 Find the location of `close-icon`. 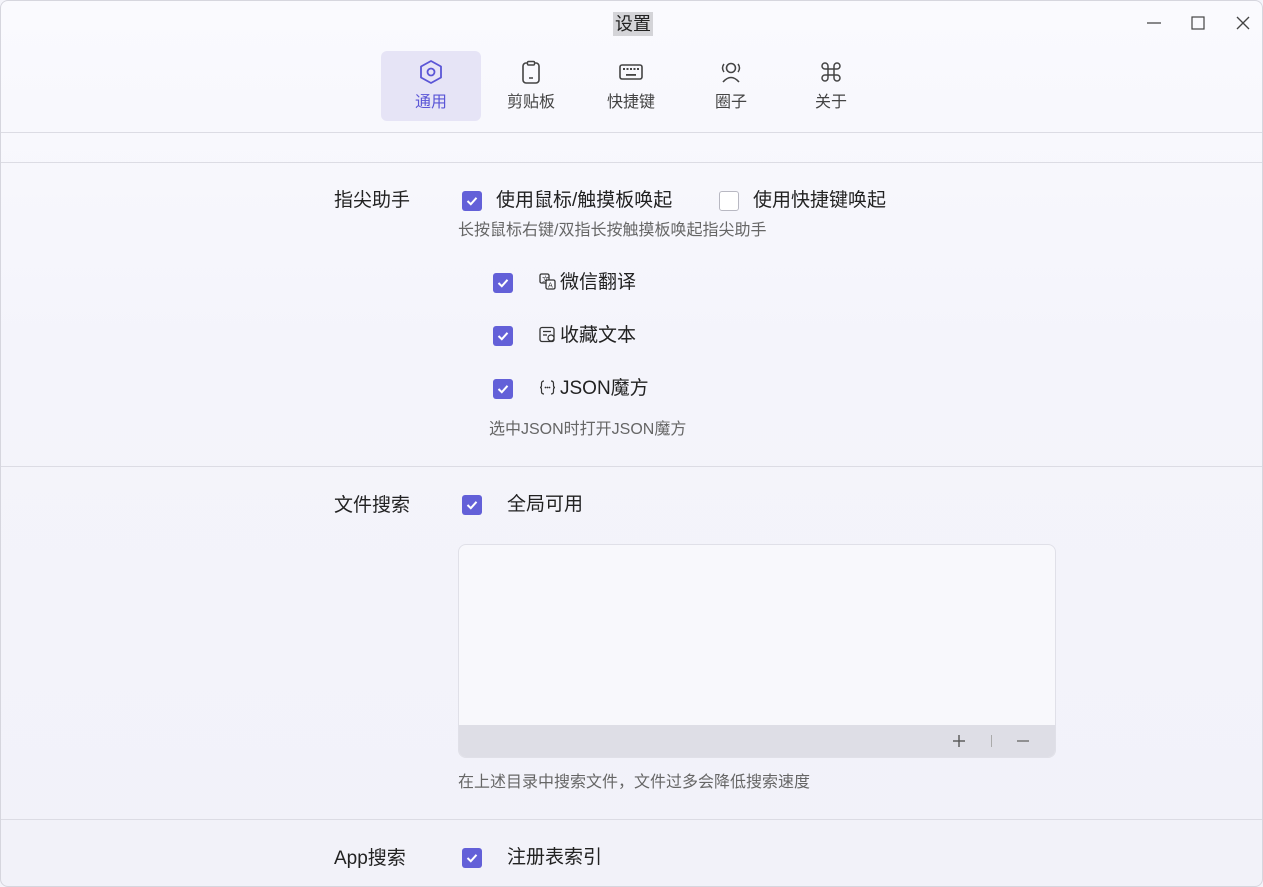

close-icon is located at coordinates (1243, 23).